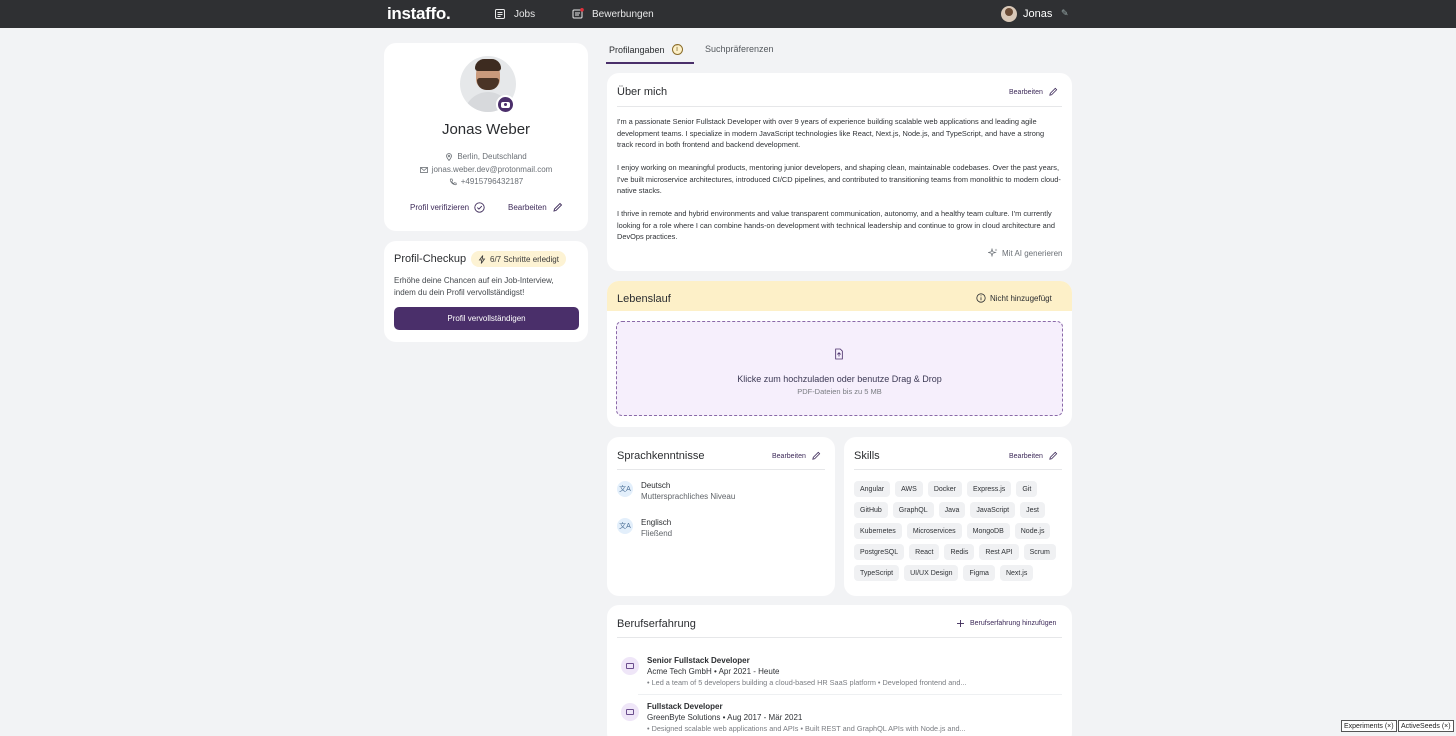 This screenshot has height=736, width=1456. I want to click on user-menu: Jonas, so click(1026, 14).